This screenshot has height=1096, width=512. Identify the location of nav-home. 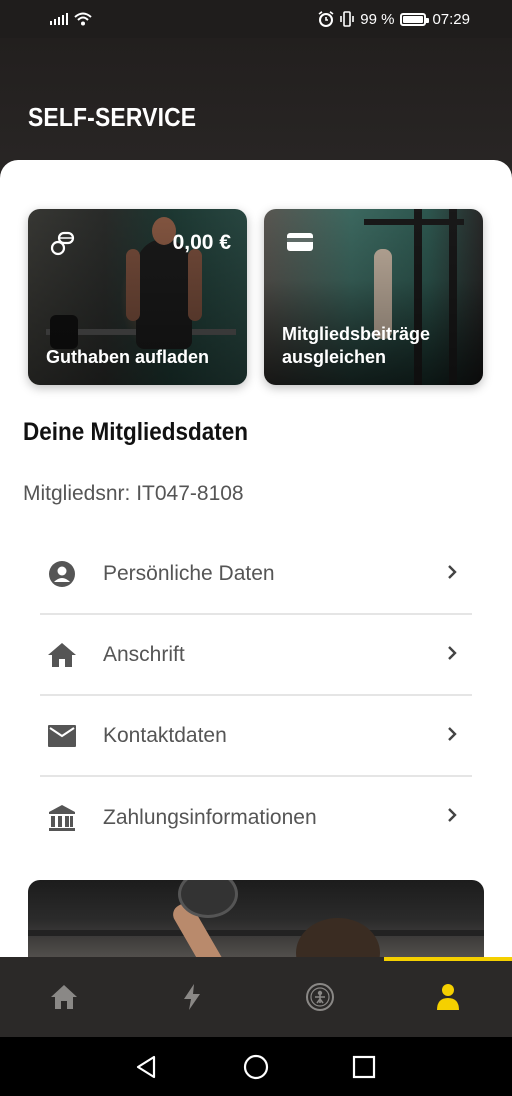
(64, 997).